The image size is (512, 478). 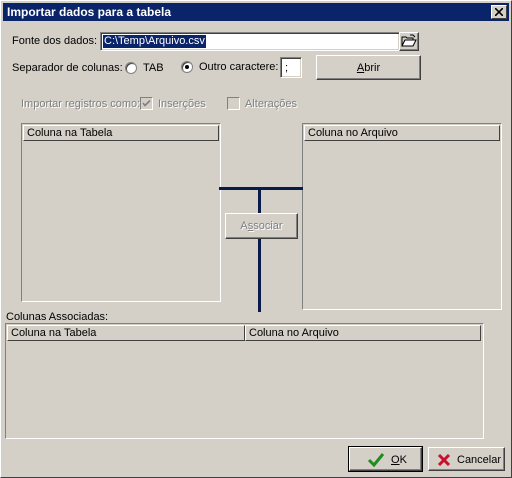 I want to click on source-label: Fonte dos dados:, so click(x=55, y=41).